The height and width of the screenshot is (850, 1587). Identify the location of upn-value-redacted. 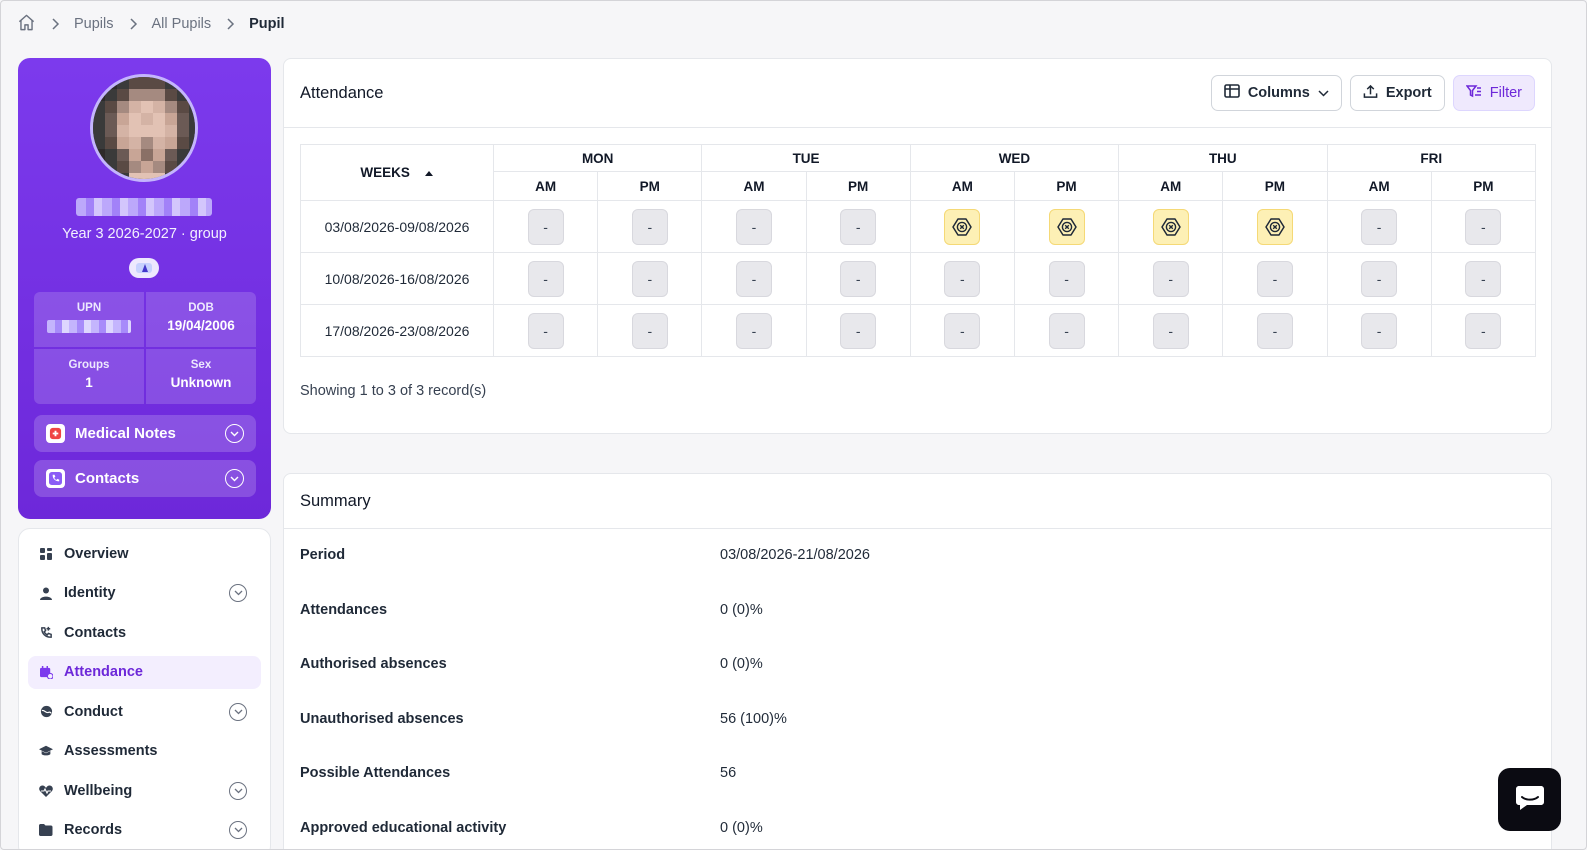
(89, 326).